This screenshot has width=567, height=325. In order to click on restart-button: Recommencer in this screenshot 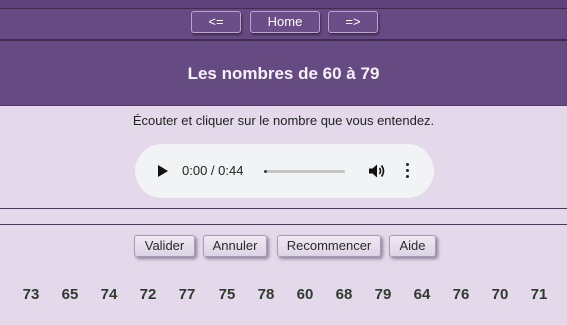, I will do `click(329, 246)`.